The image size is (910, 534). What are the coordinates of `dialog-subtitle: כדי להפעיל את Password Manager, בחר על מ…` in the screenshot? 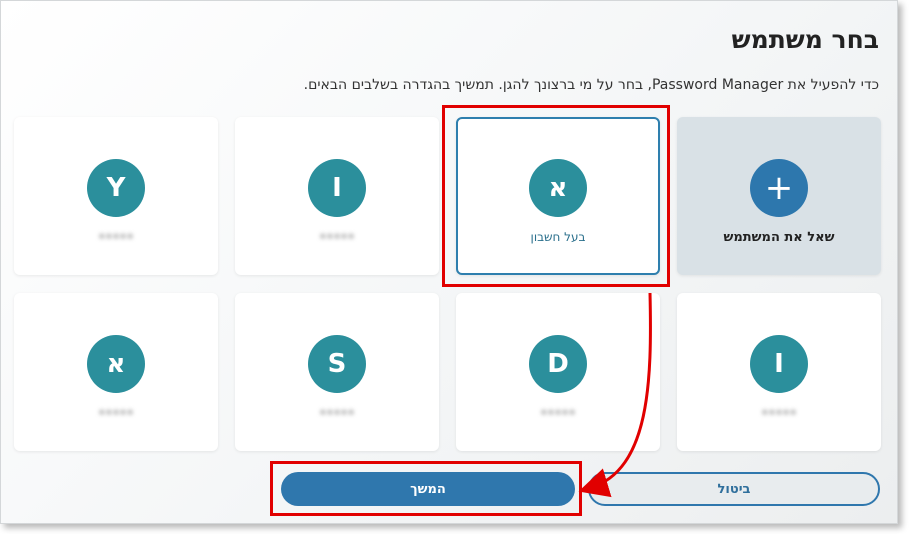 It's located at (591, 85).